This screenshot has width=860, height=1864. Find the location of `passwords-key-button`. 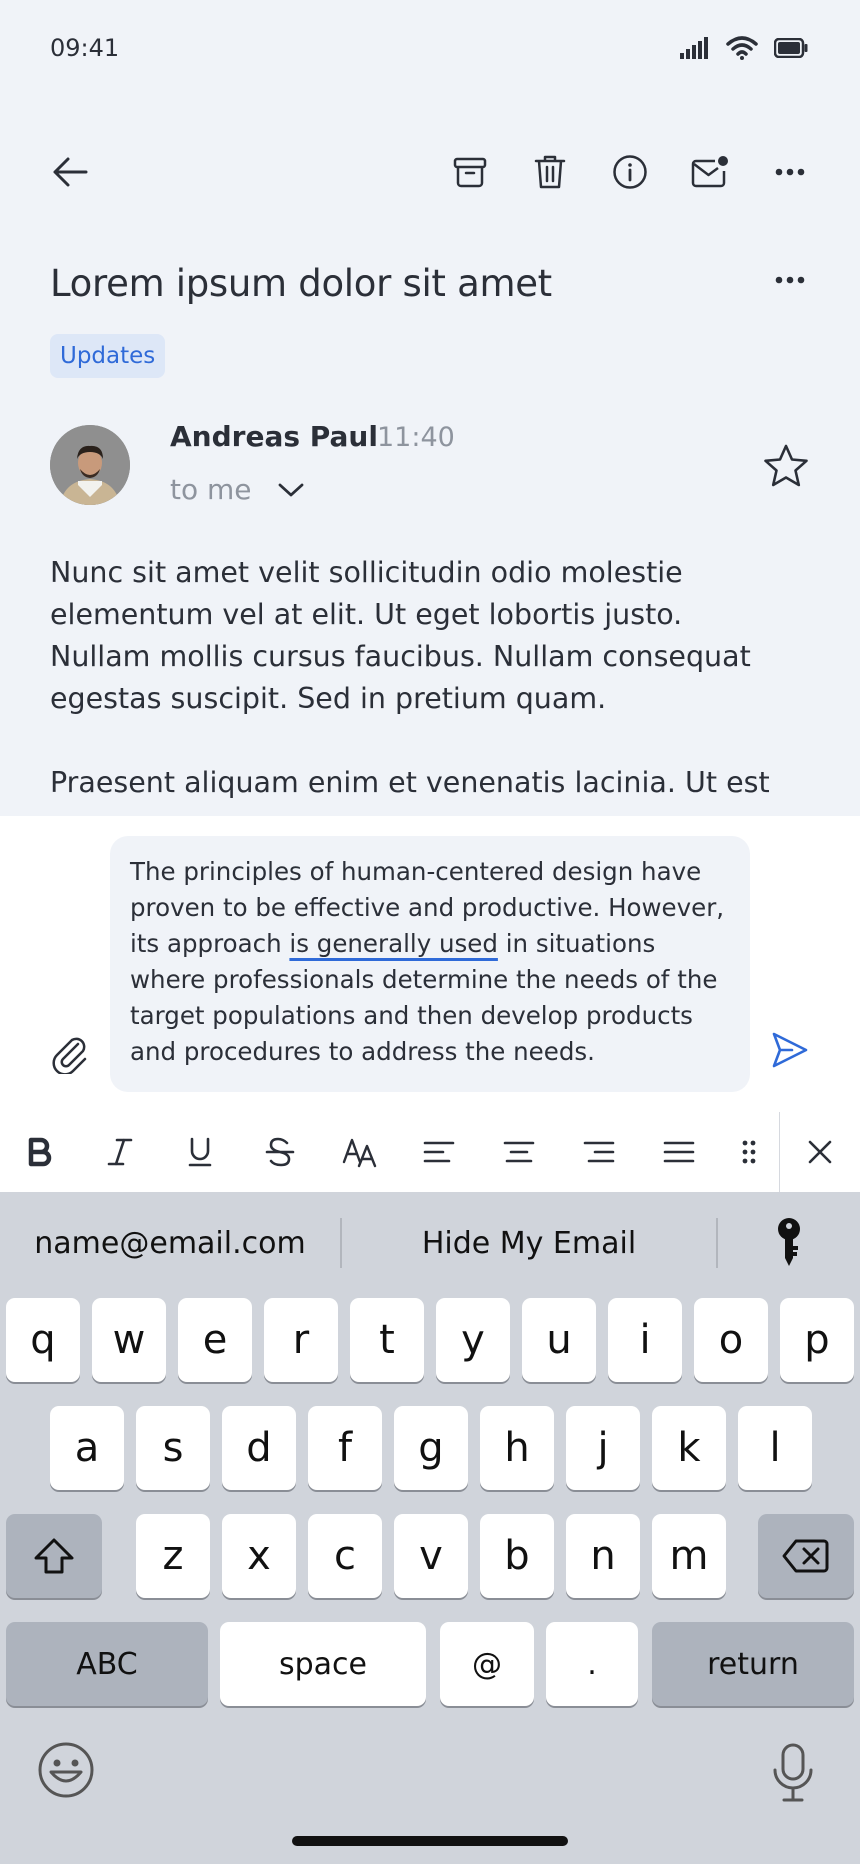

passwords-key-button is located at coordinates (789, 1243).